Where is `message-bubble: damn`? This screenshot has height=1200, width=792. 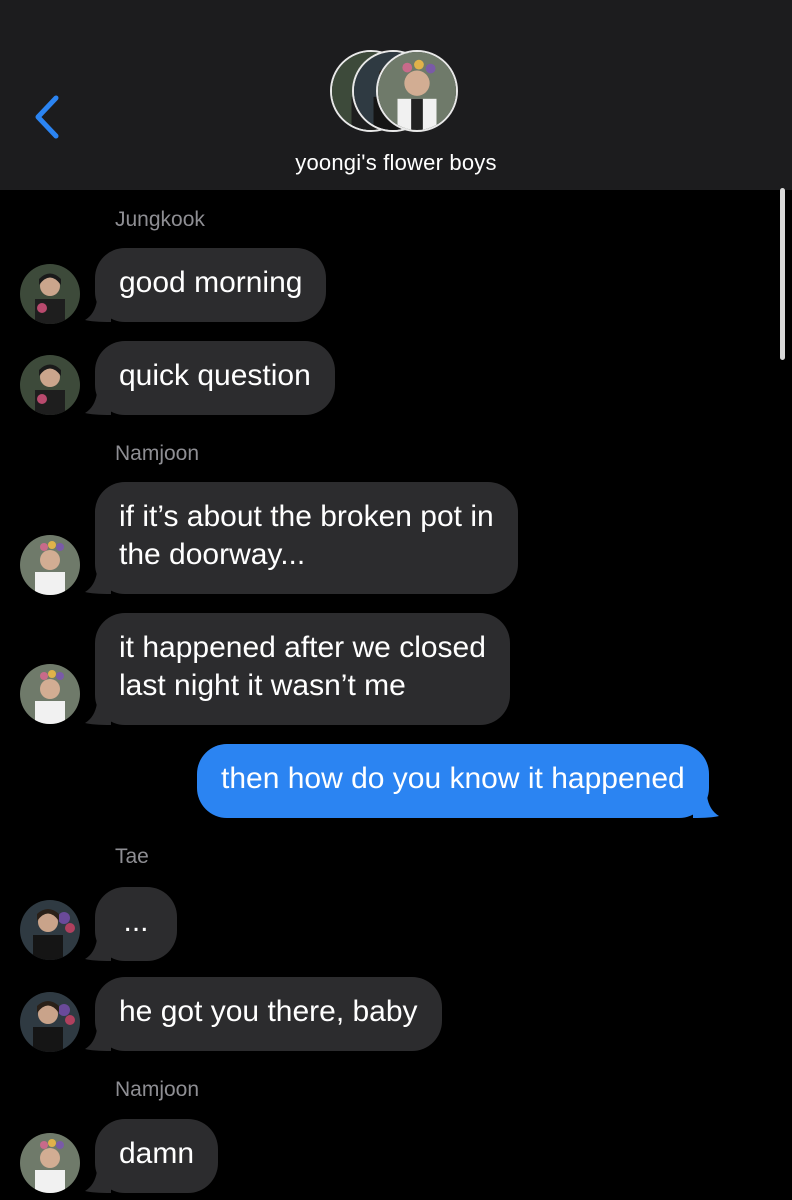
message-bubble: damn is located at coordinates (152, 1156).